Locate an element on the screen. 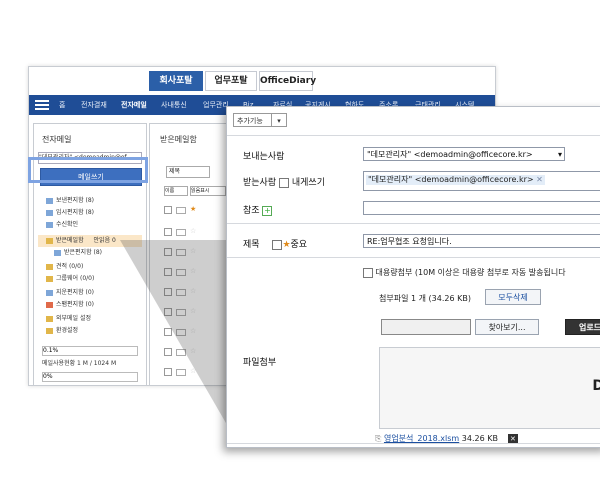 The height and width of the screenshot is (500, 600). important-label: 중요 is located at coordinates (299, 245).